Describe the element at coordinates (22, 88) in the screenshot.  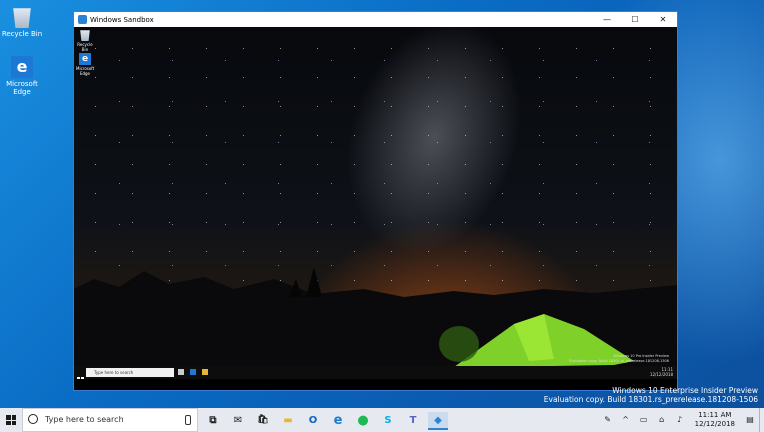
I see `desktop-icon-label: Microsoft Edge` at that location.